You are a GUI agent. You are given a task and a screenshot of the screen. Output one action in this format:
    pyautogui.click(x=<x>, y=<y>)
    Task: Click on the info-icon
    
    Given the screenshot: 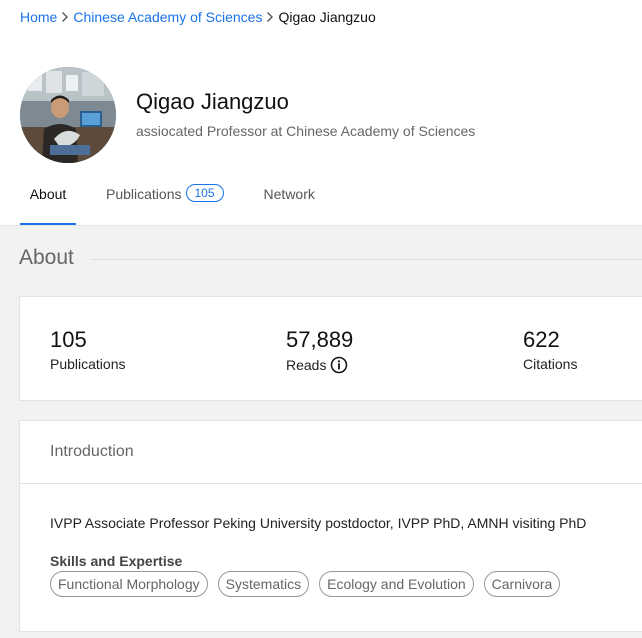 What is the action you would take?
    pyautogui.click(x=339, y=365)
    